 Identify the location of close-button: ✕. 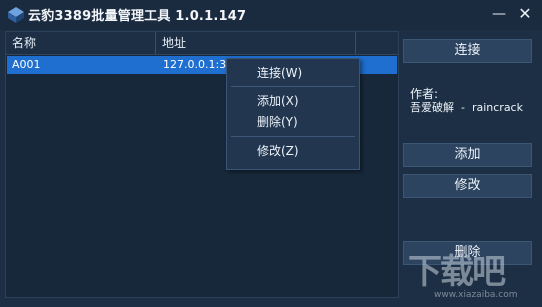
(525, 14).